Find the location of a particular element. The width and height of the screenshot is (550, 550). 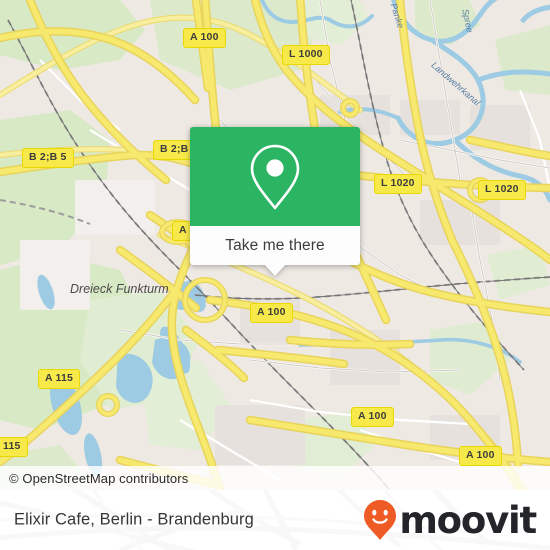

popup-action-panel: Take me there is located at coordinates (275, 251).